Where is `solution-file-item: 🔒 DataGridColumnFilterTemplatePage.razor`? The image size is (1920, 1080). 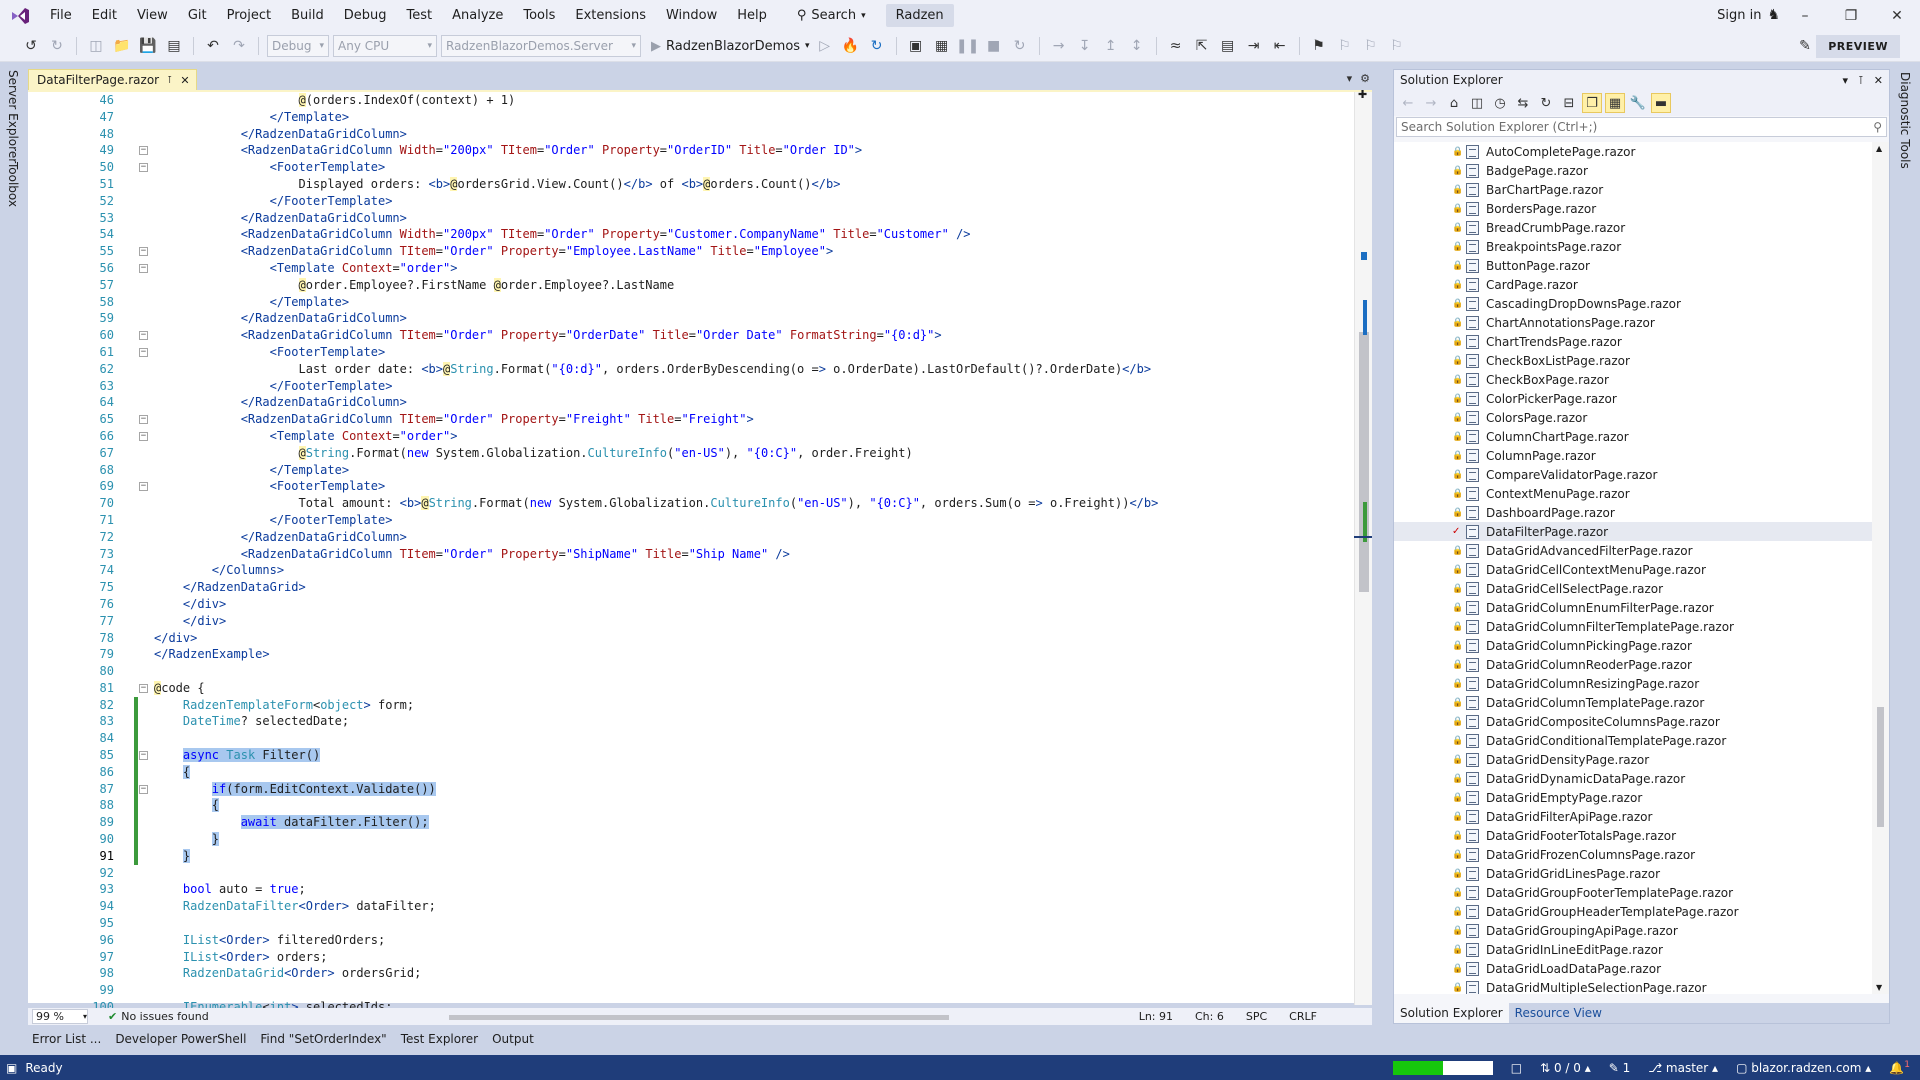 solution-file-item: 🔒 DataGridColumnFilterTemplatePage.razor is located at coordinates (1633, 626).